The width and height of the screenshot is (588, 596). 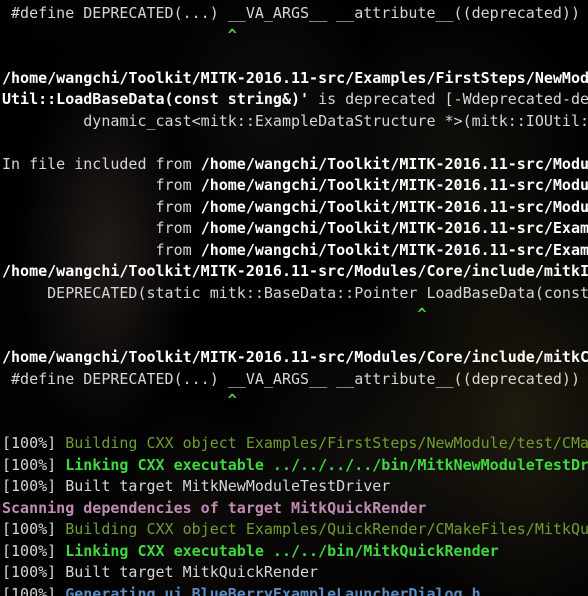 What do you see at coordinates (101, 163) in the screenshot?
I see `terminal-text-segment: In file included from` at bounding box center [101, 163].